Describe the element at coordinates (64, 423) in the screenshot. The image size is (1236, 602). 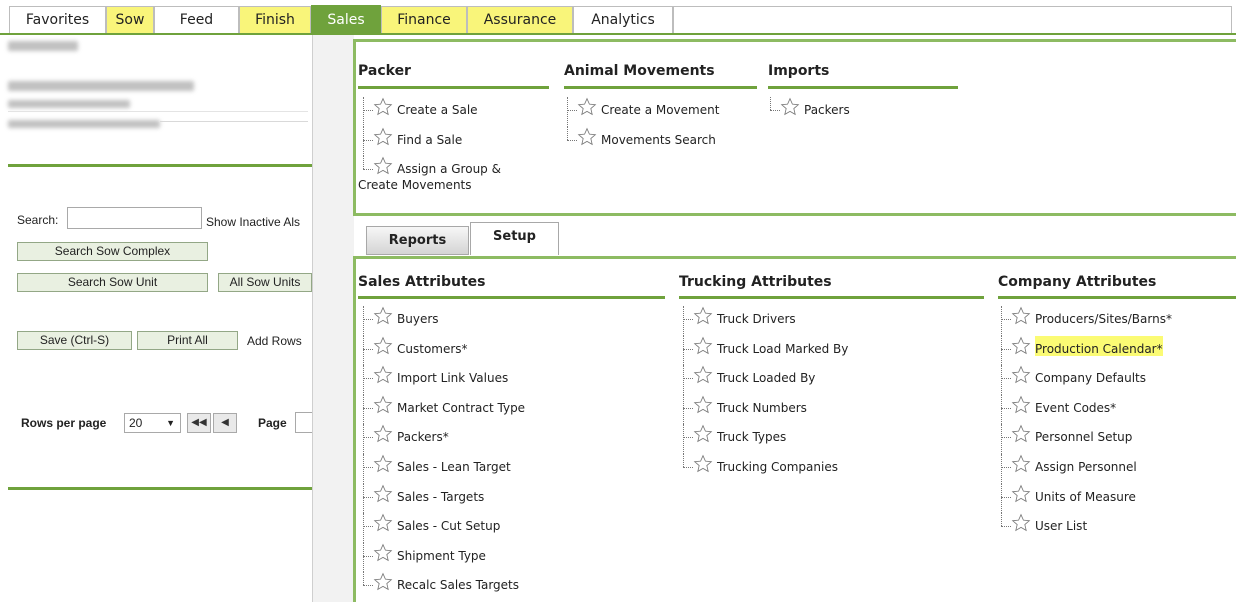
I see `rows-per-page-label: Rows per page` at that location.